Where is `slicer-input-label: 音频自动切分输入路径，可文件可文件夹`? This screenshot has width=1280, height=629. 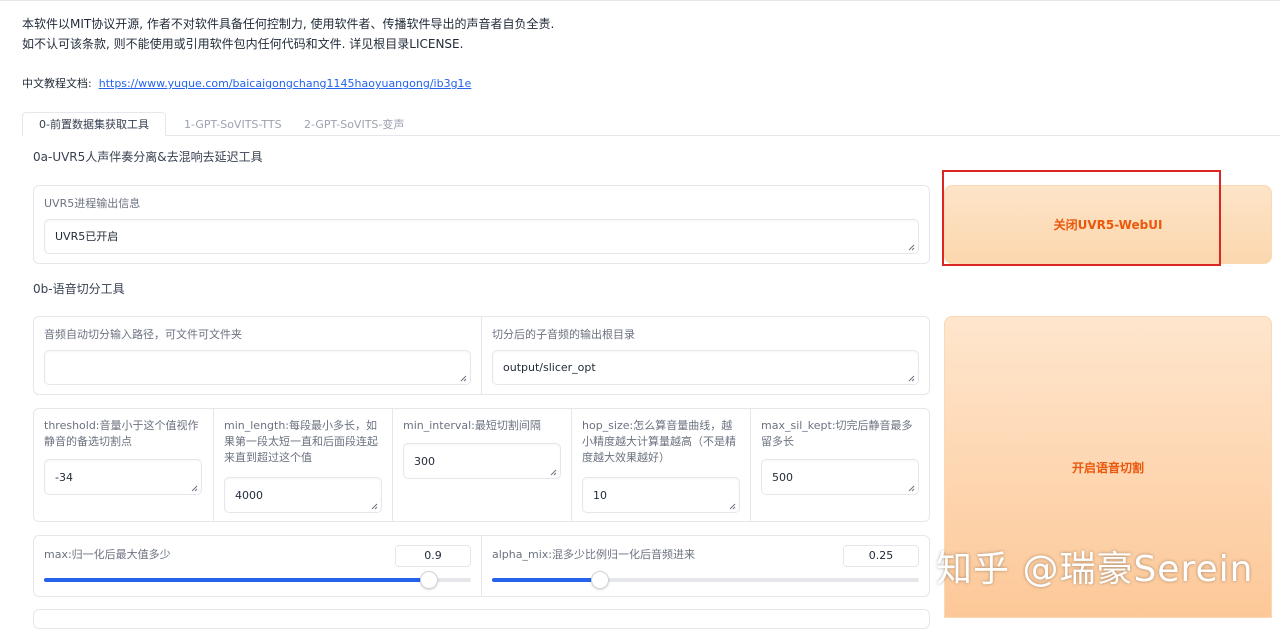 slicer-input-label: 音频自动切分输入路径，可文件可文件夹 is located at coordinates (143, 334).